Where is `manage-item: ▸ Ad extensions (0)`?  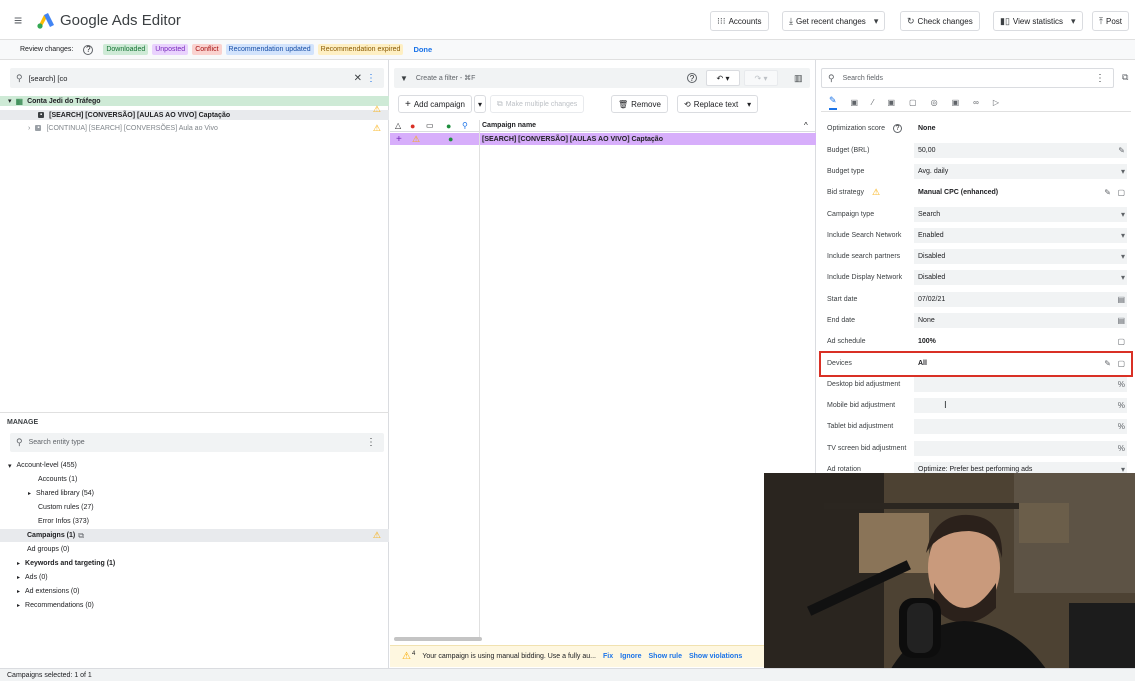
manage-item: ▸ Ad extensions (0) is located at coordinates (194, 591).